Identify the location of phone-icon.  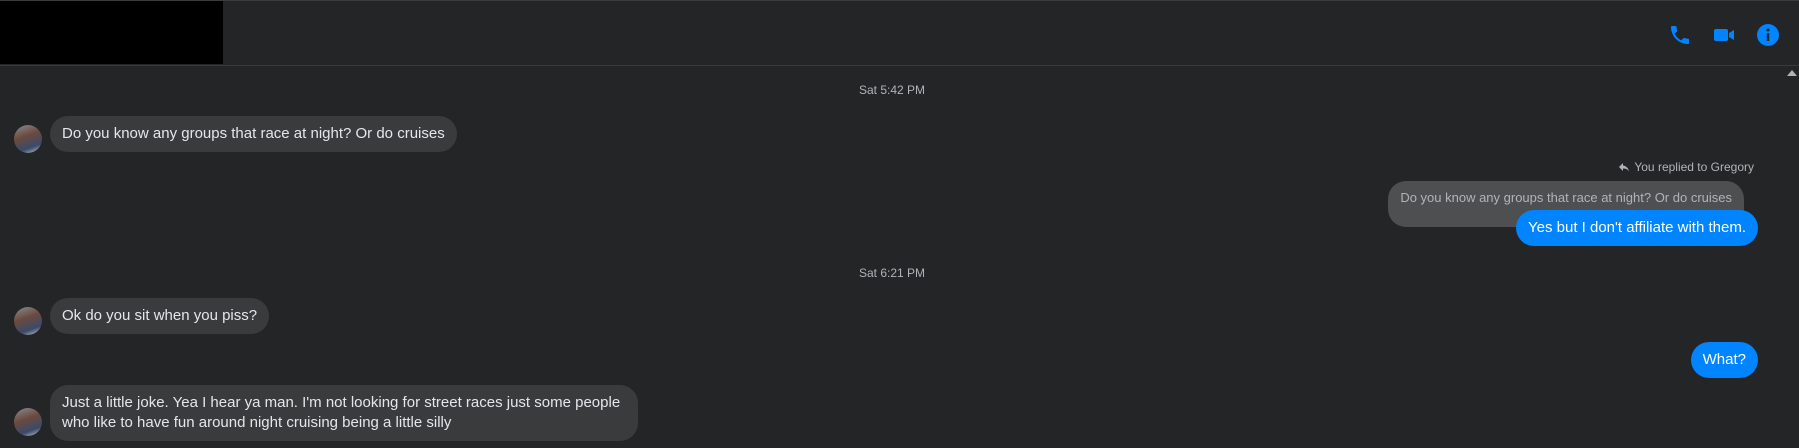
(1680, 35).